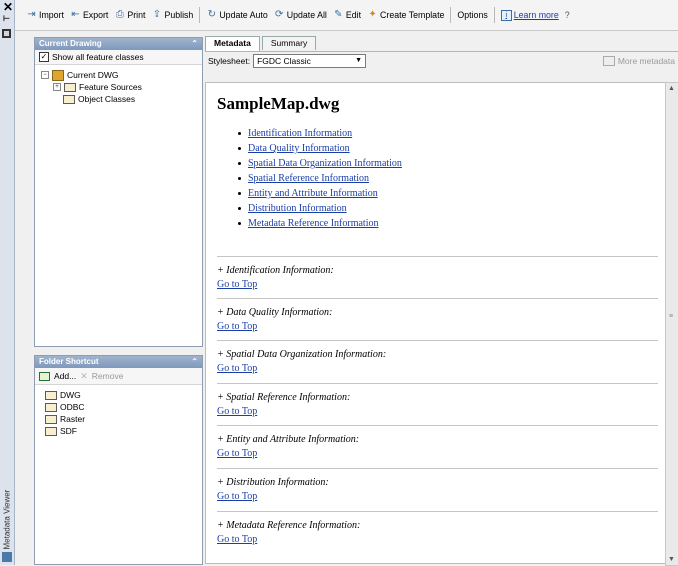 The height and width of the screenshot is (566, 678). What do you see at coordinates (45, 15) in the screenshot?
I see `import-button: ⇥ Import` at bounding box center [45, 15].